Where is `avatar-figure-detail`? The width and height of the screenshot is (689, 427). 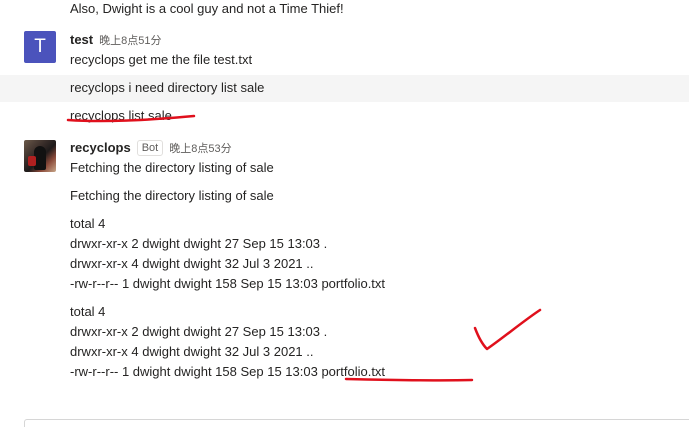 avatar-figure-detail is located at coordinates (32, 161).